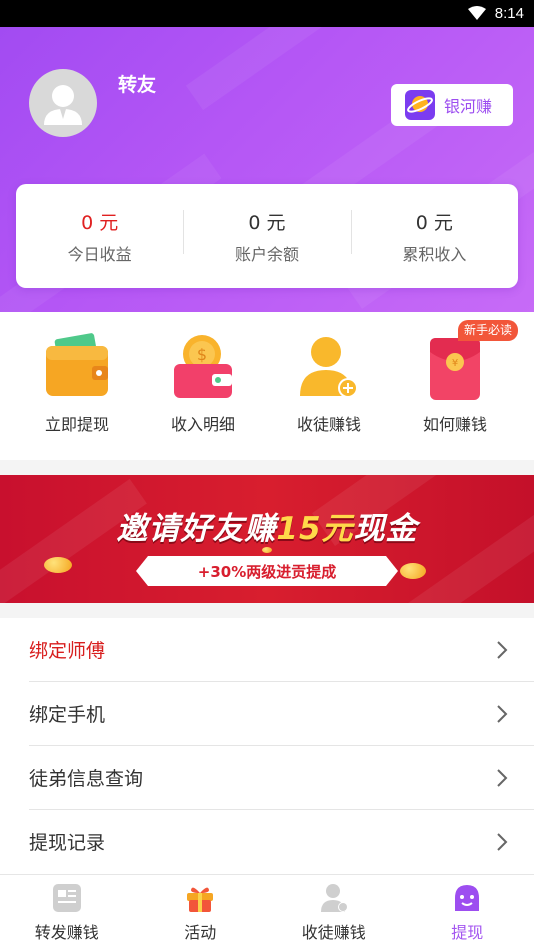  What do you see at coordinates (202, 424) in the screenshot?
I see `action-label: 收入明细` at bounding box center [202, 424].